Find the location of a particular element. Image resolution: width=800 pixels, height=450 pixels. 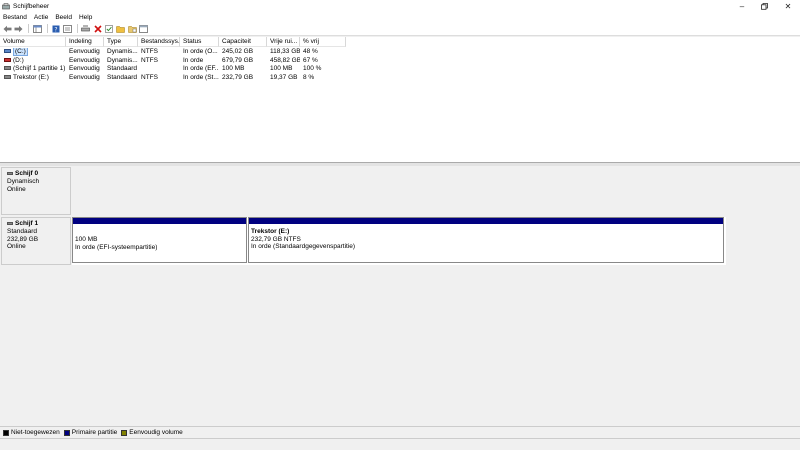

delete-icon is located at coordinates (97, 28).